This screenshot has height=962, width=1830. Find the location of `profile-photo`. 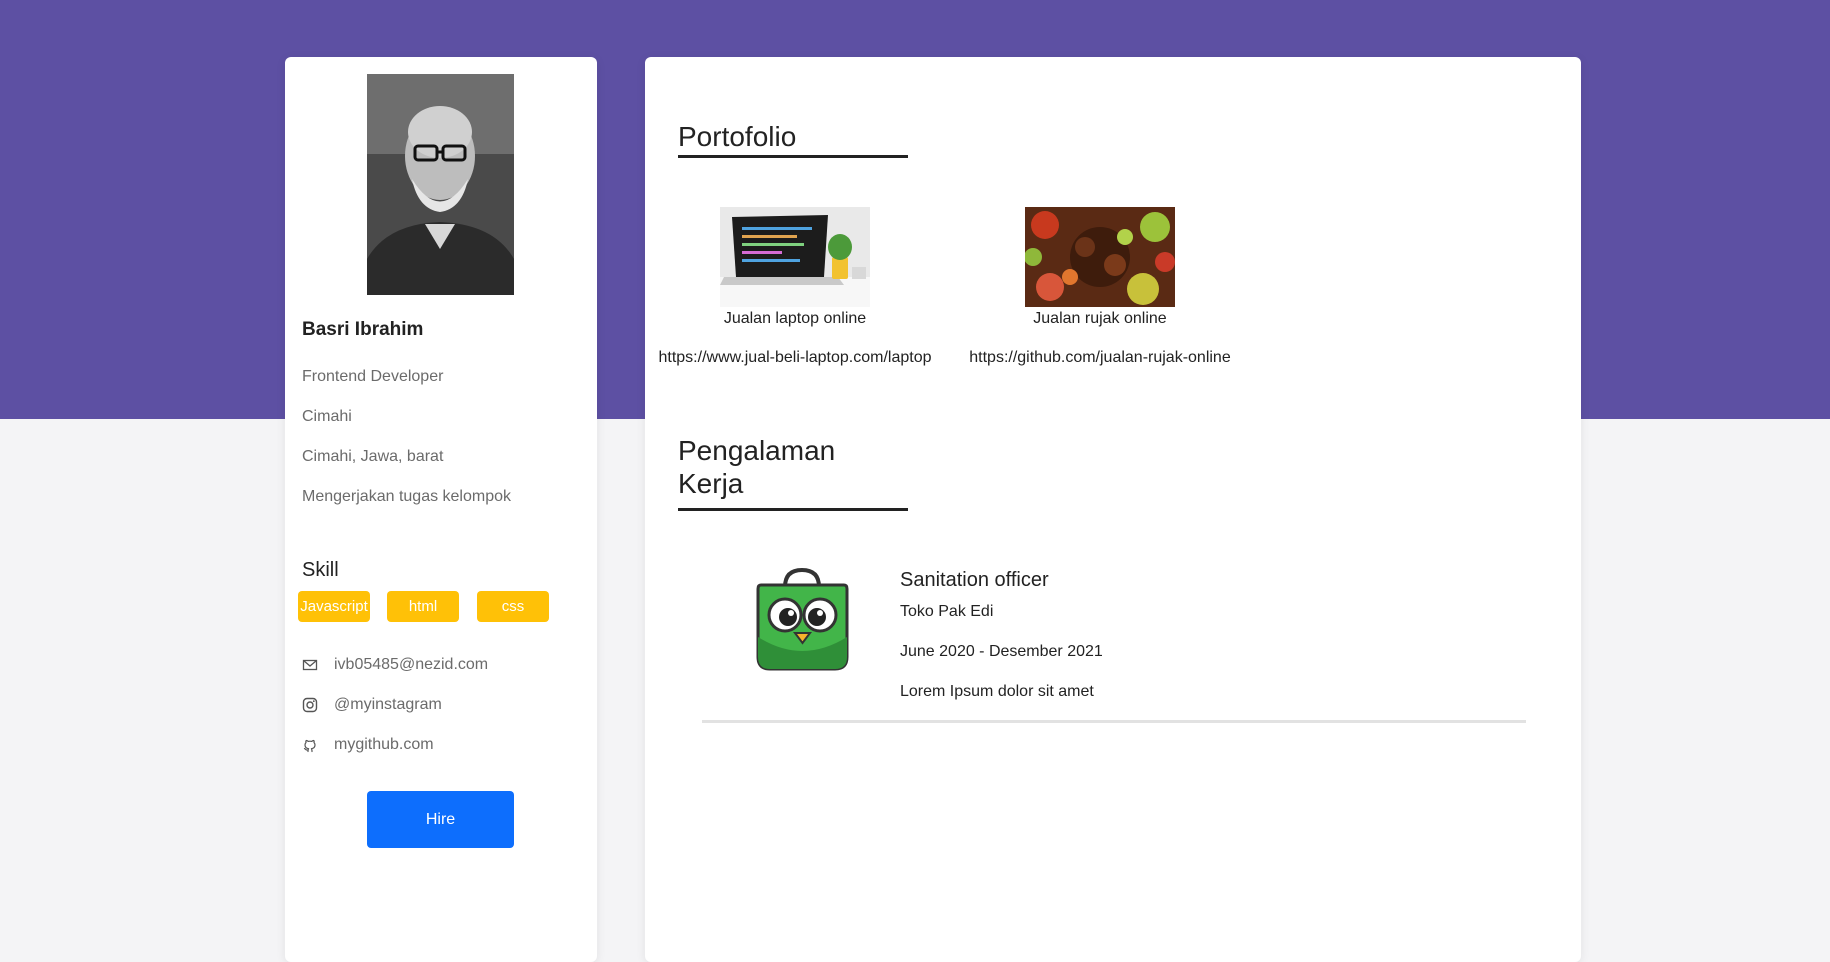

profile-photo is located at coordinates (440, 184).